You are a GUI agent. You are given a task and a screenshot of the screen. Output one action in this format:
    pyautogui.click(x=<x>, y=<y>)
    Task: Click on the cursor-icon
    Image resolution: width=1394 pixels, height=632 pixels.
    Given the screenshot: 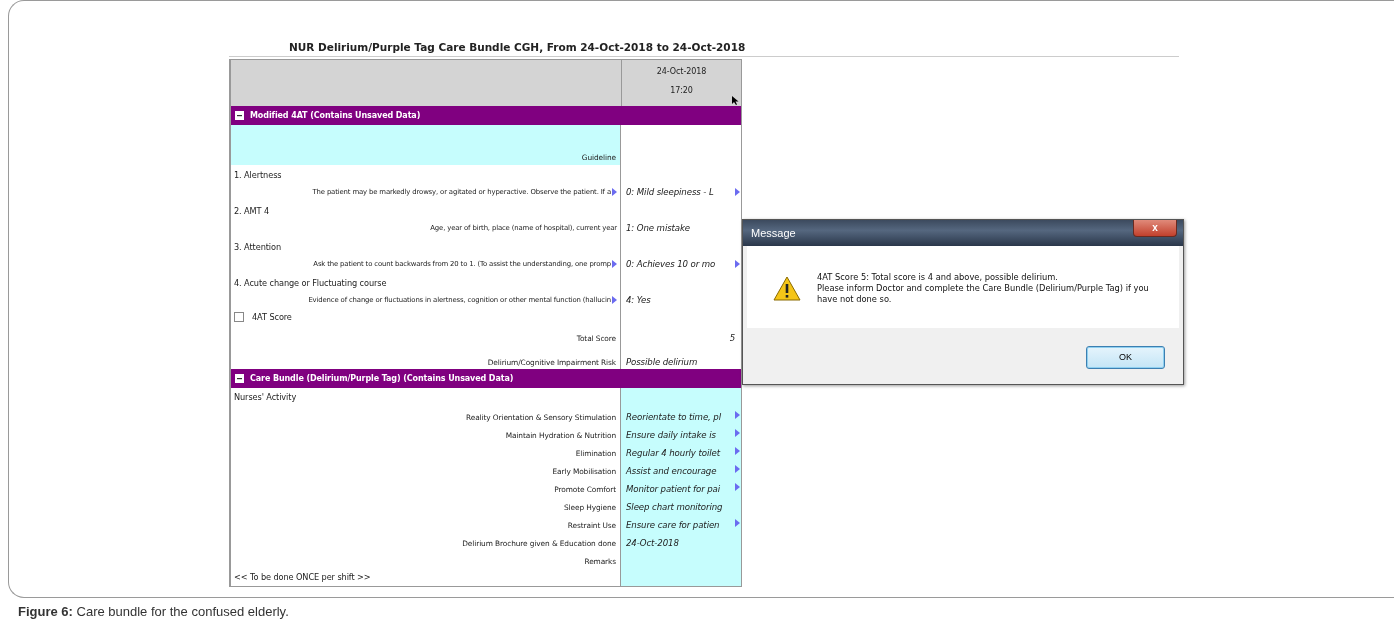 What is the action you would take?
    pyautogui.click(x=735, y=100)
    